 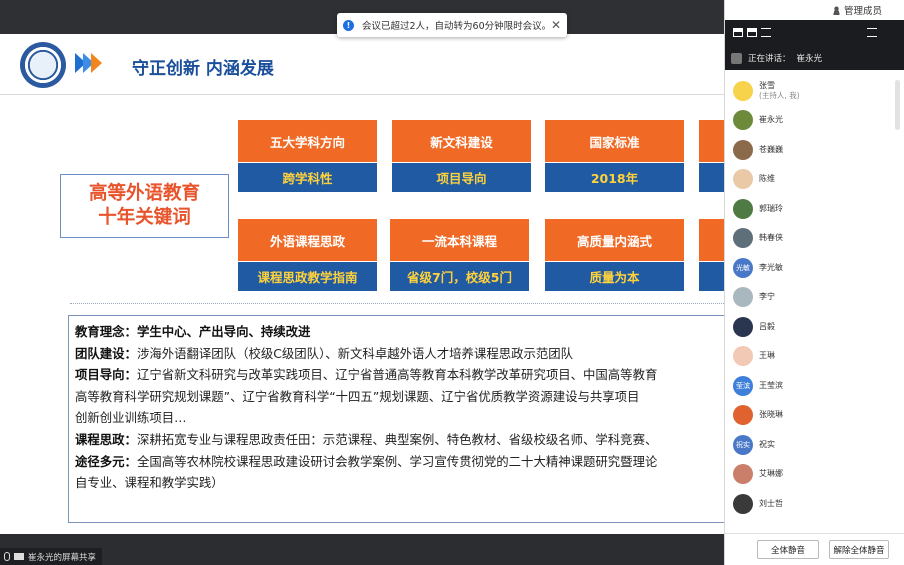 What do you see at coordinates (771, 208) in the screenshot?
I see `member-name: 郭瑞玲` at bounding box center [771, 208].